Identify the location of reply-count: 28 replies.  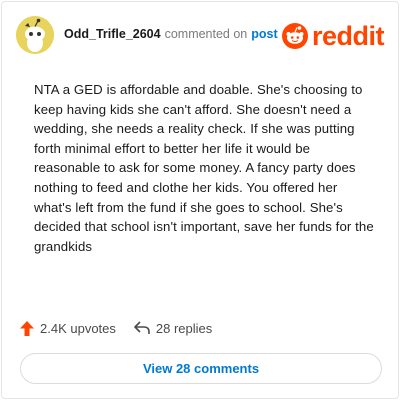
(184, 328).